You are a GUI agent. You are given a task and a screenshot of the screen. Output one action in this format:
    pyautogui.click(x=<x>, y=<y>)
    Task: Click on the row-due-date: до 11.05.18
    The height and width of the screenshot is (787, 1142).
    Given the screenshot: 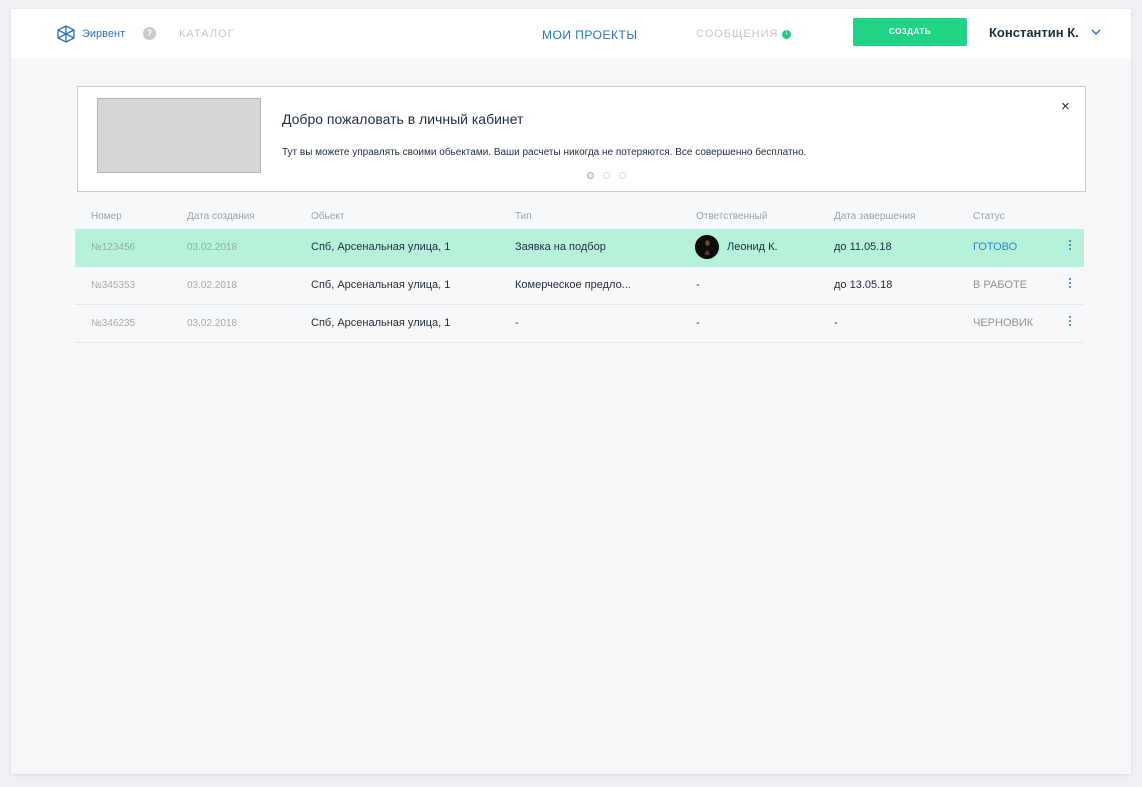 What is the action you would take?
    pyautogui.click(x=863, y=247)
    